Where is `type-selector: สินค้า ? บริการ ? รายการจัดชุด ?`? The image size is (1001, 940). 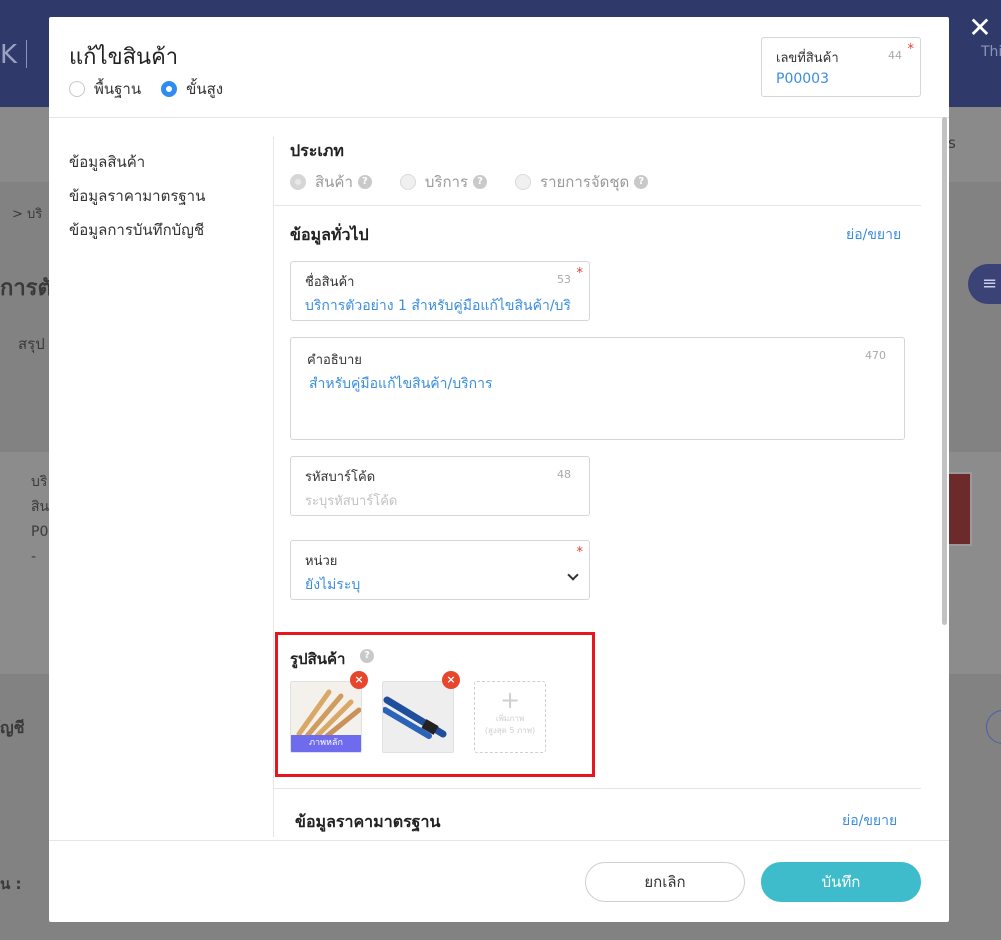
type-selector: สินค้า ? บริการ ? รายการจัดชุด ? is located at coordinates (483, 182).